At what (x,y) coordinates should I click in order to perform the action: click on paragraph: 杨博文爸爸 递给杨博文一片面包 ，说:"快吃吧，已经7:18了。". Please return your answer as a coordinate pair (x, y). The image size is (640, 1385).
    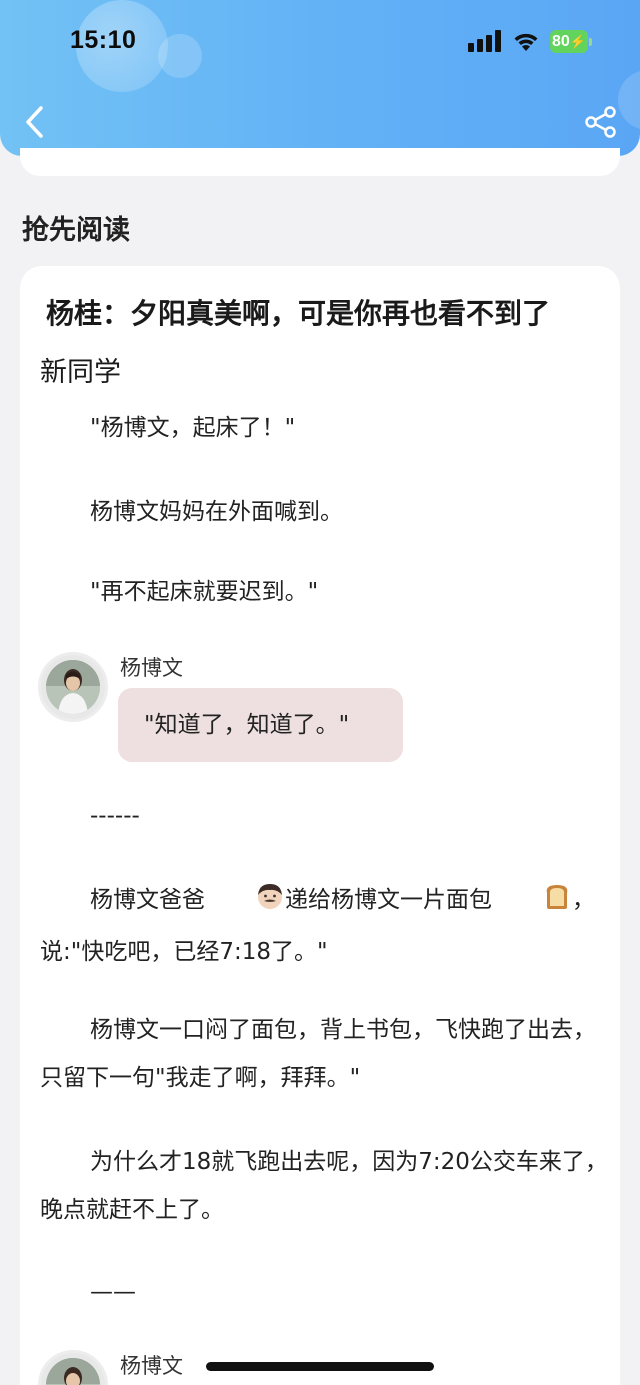
    Looking at the image, I should click on (324, 926).